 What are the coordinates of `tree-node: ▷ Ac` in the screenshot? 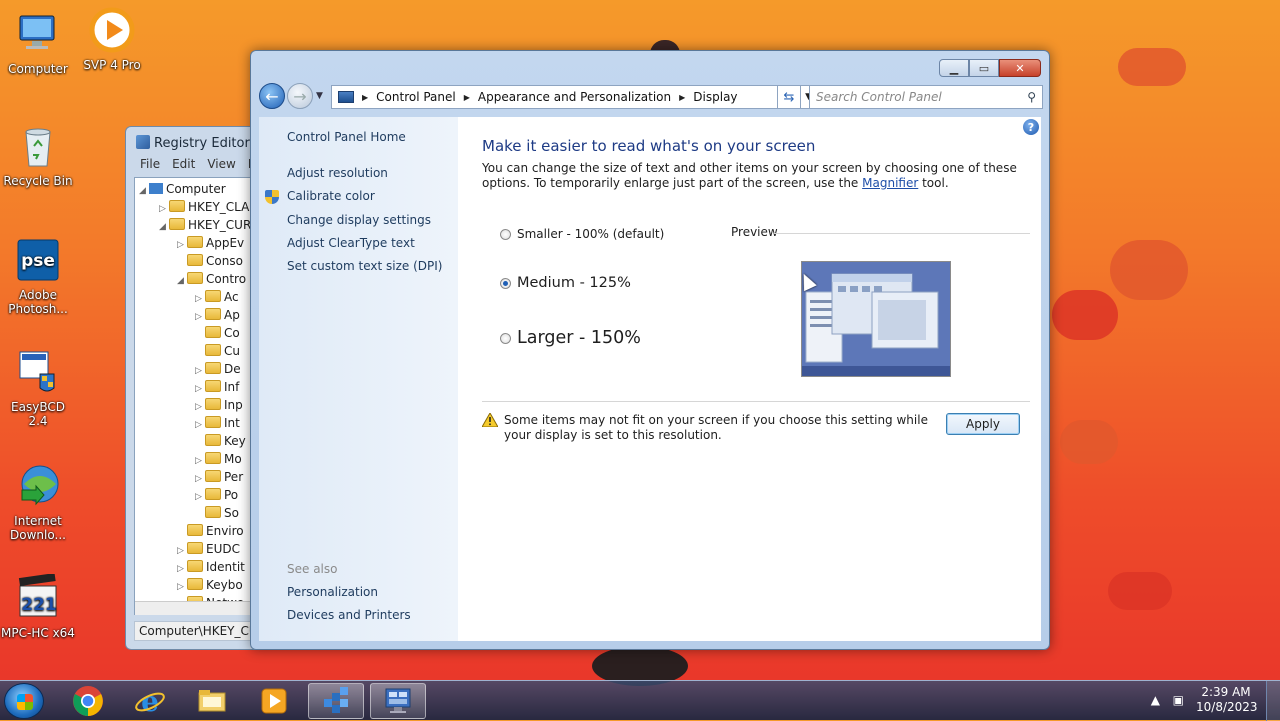 It's located at (217, 297).